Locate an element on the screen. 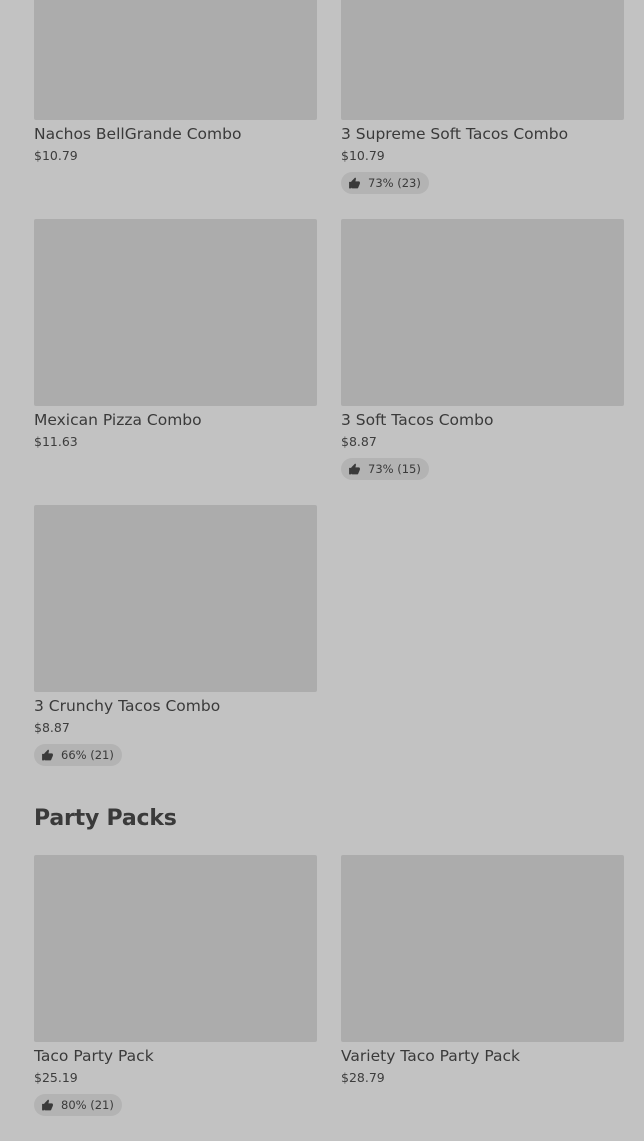 This screenshot has height=1141, width=644. item-name: 3 Supreme Soft Tacos Combo is located at coordinates (455, 134).